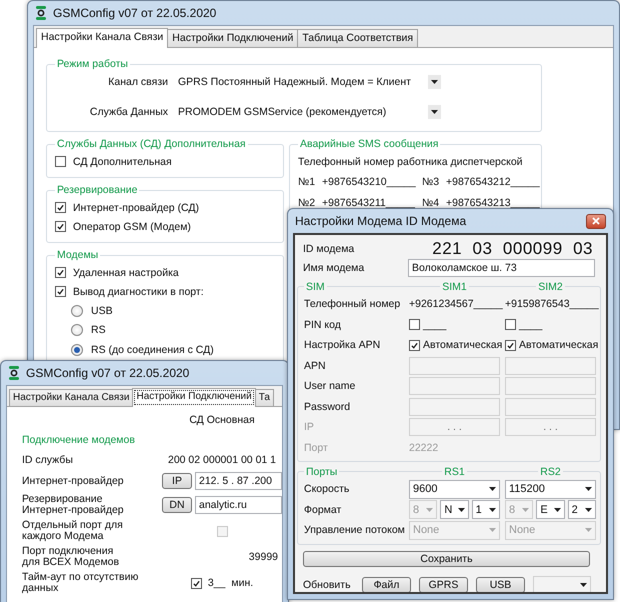 The image size is (620, 602). What do you see at coordinates (328, 406) in the screenshot?
I see `field-label: Password` at bounding box center [328, 406].